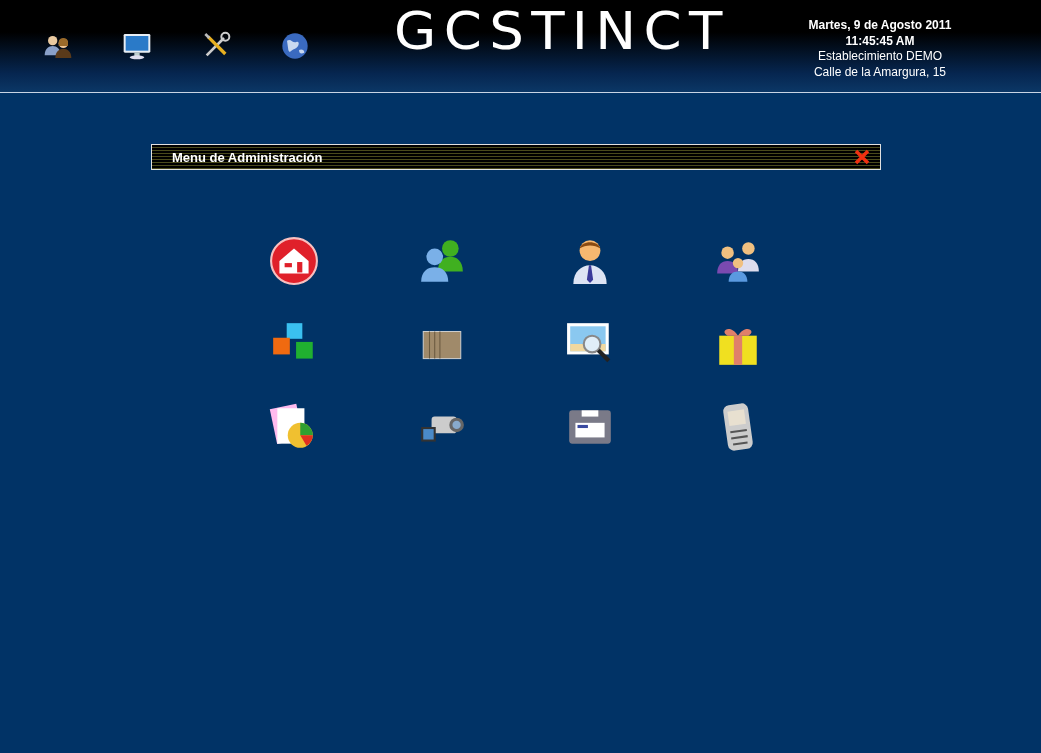 This screenshot has height=753, width=1041. Describe the element at coordinates (879, 57) in the screenshot. I see `establishment-text: Establecimiento DEMO` at that location.